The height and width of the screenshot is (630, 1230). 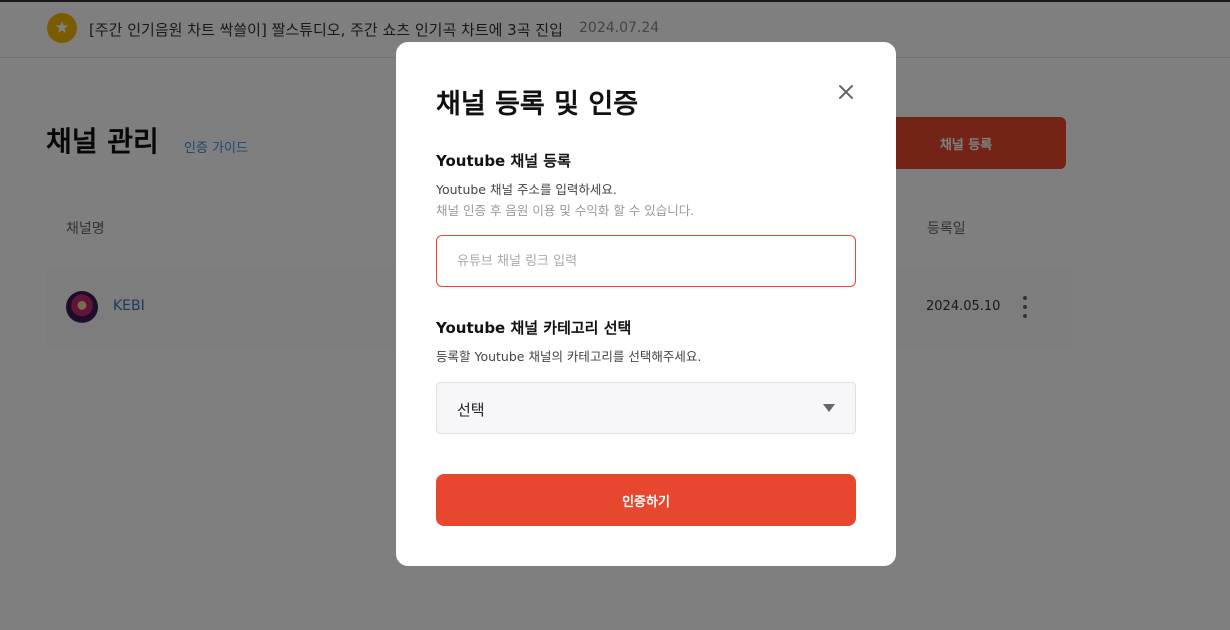 What do you see at coordinates (471, 410) in the screenshot?
I see `category-select-value: 선택` at bounding box center [471, 410].